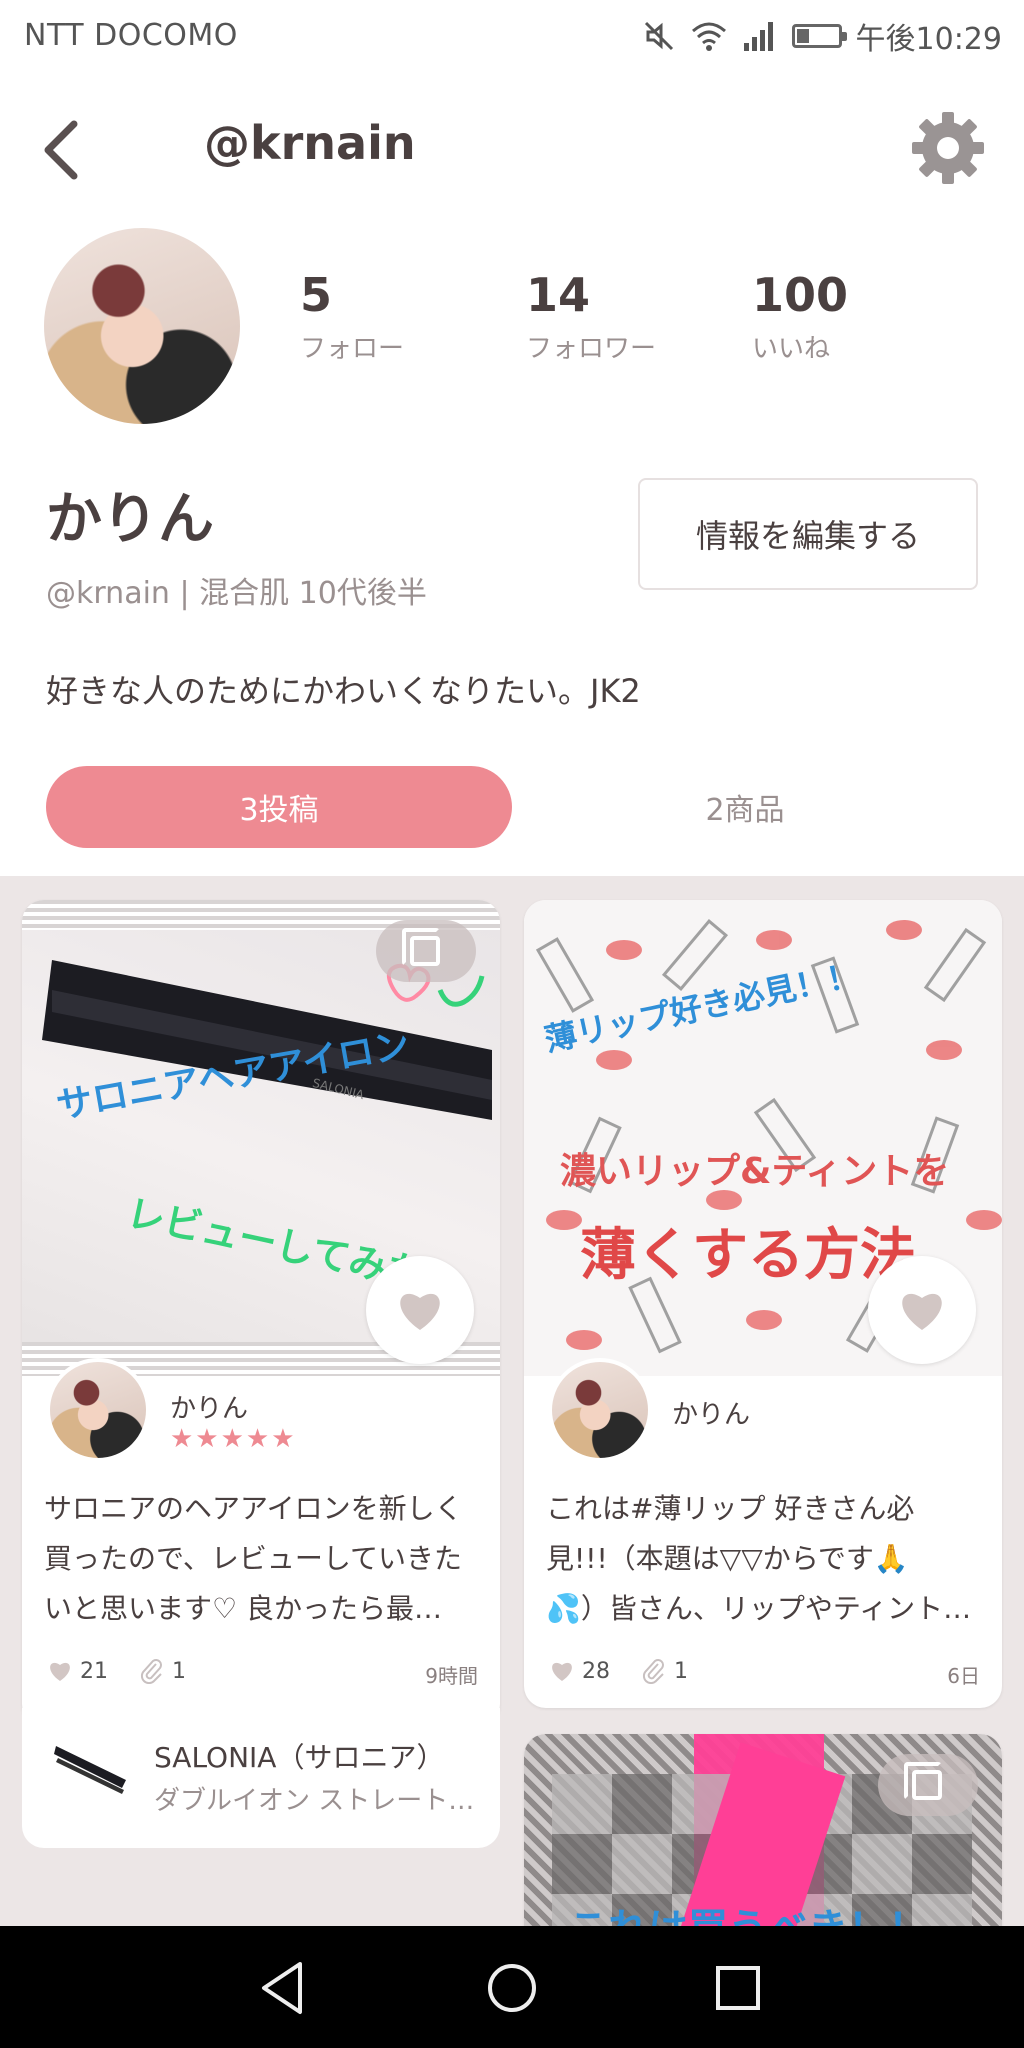  I want to click on tab-posts: 3投稿, so click(279, 807).